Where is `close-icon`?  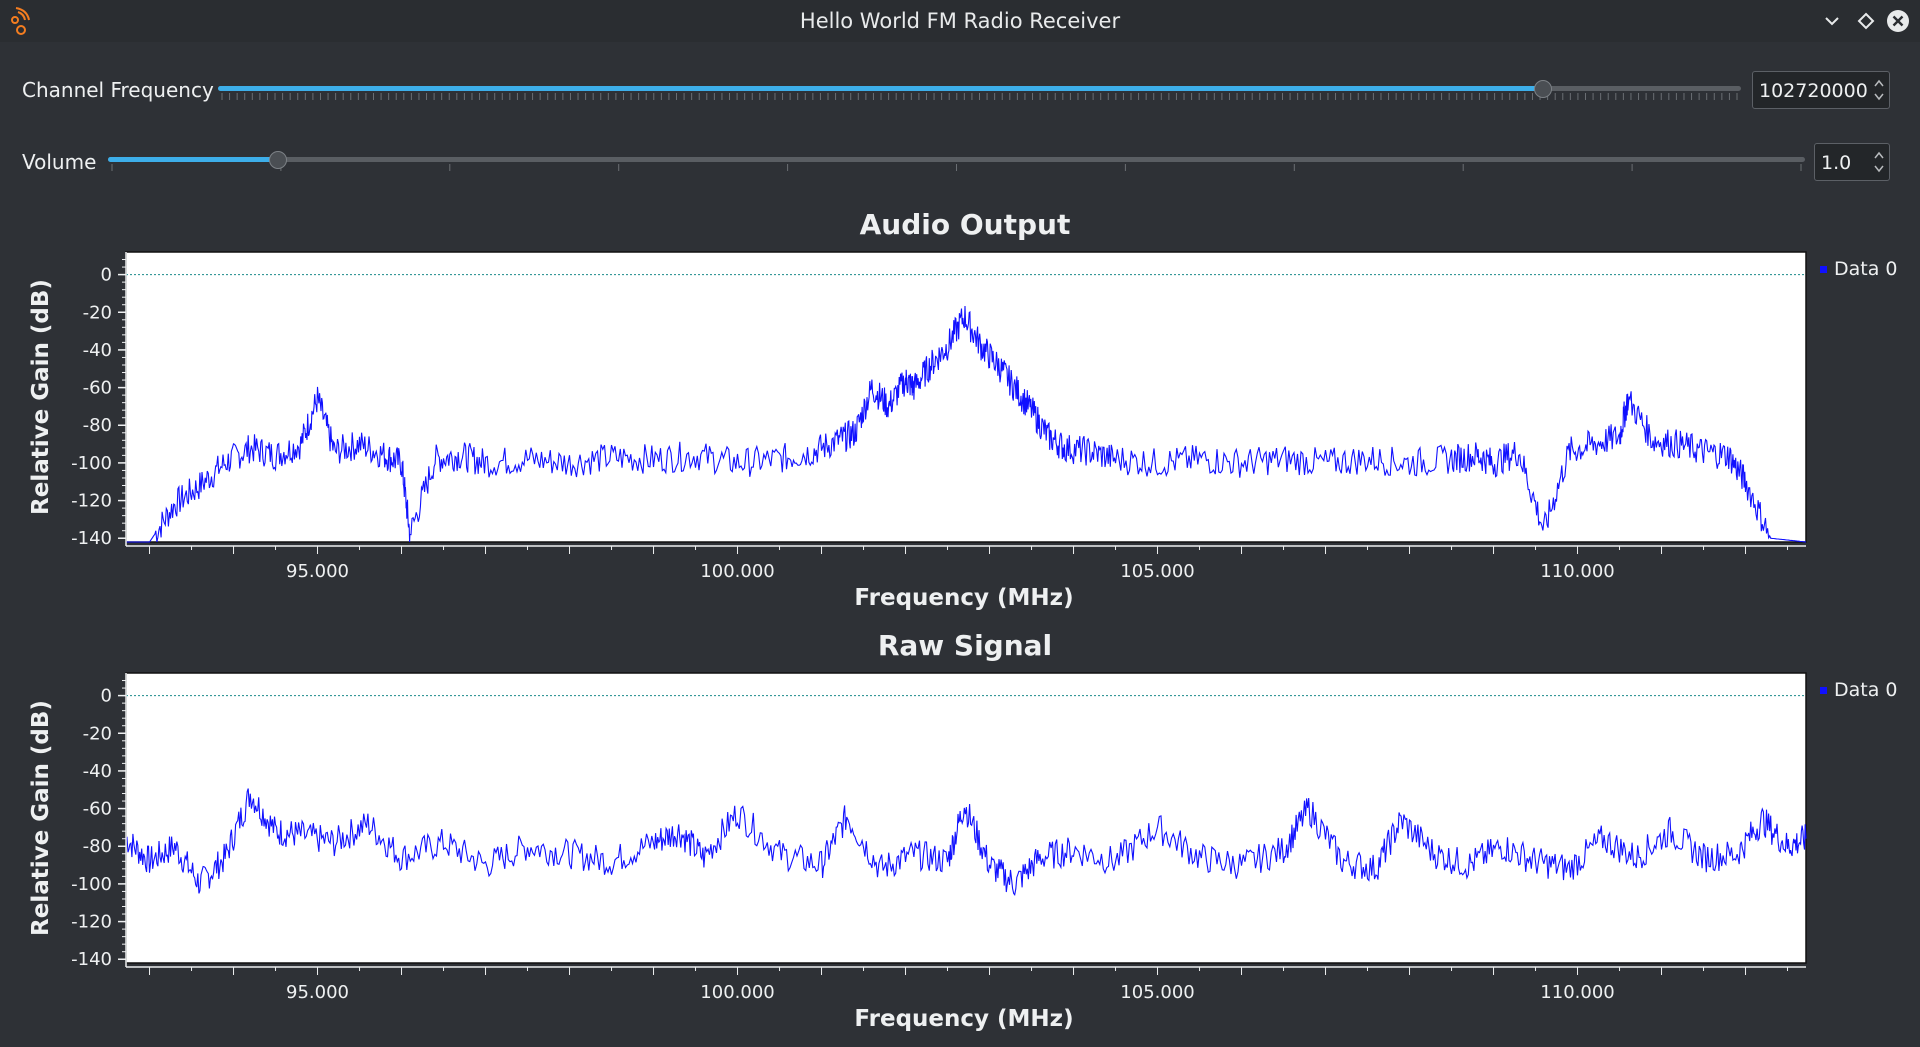 close-icon is located at coordinates (1898, 21).